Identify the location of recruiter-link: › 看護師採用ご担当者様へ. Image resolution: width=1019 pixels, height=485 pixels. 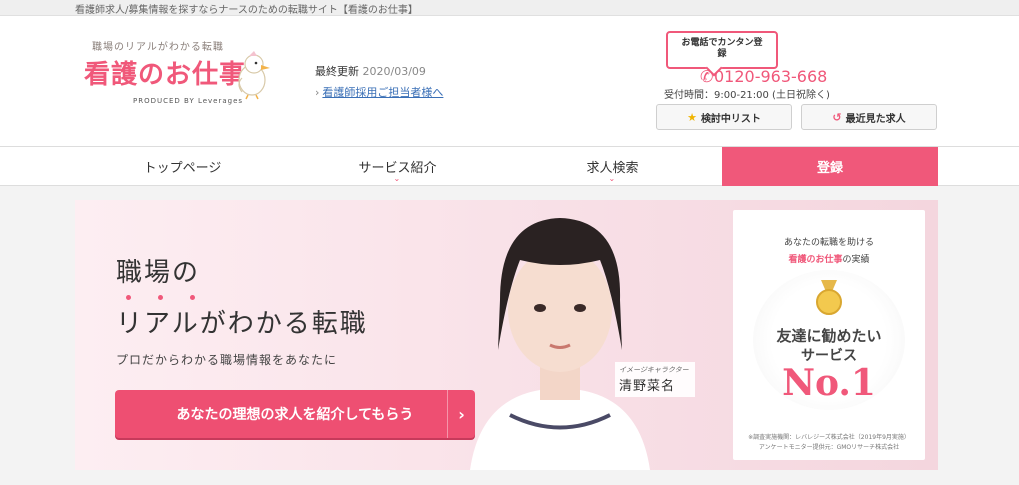
(379, 92).